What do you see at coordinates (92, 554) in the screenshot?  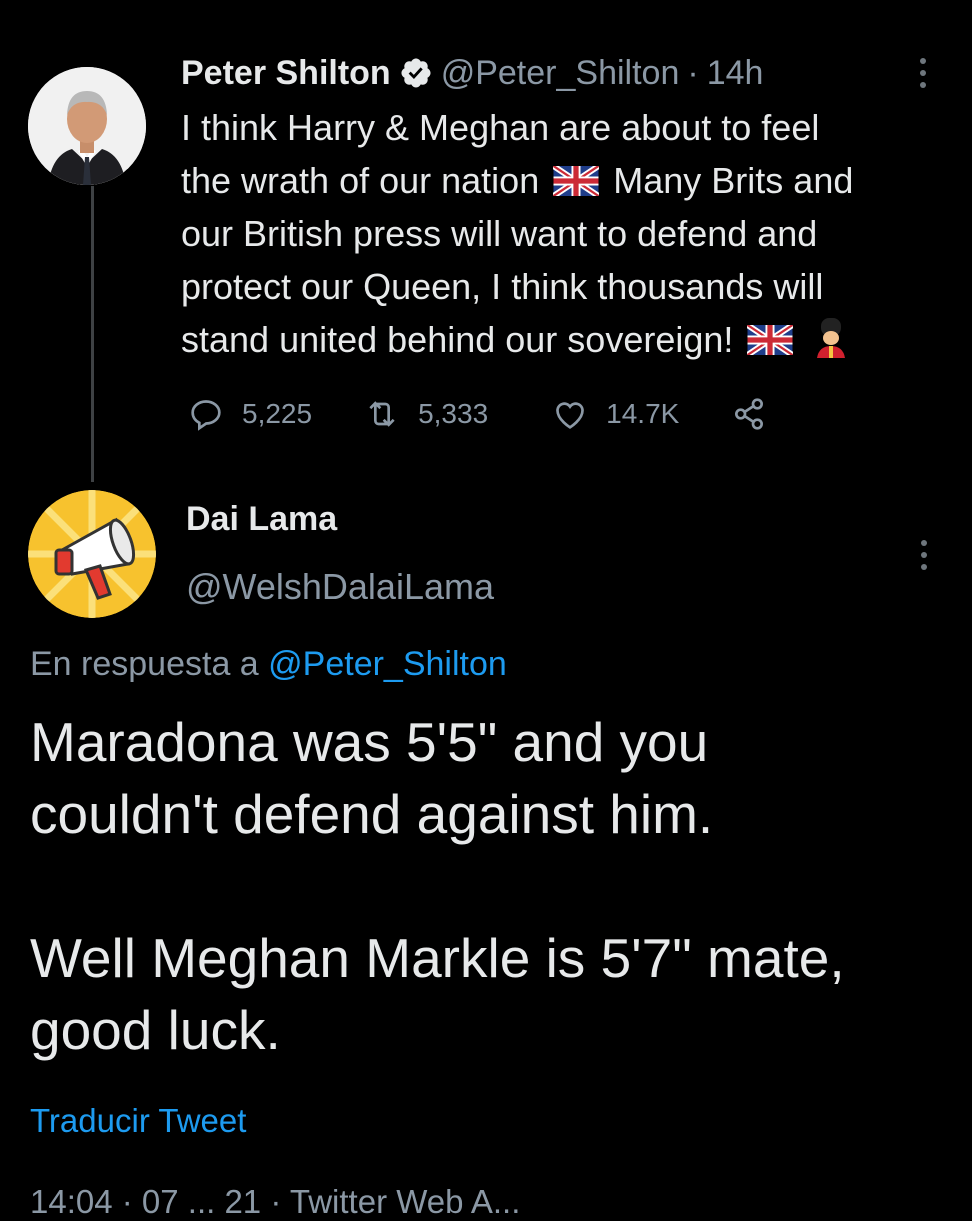 I see `avatar-dai-lama` at bounding box center [92, 554].